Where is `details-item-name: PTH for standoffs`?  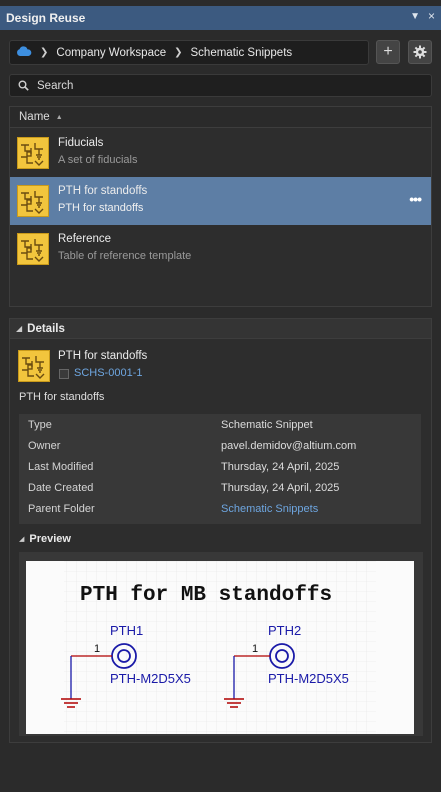
details-item-name: PTH for standoffs is located at coordinates (103, 356).